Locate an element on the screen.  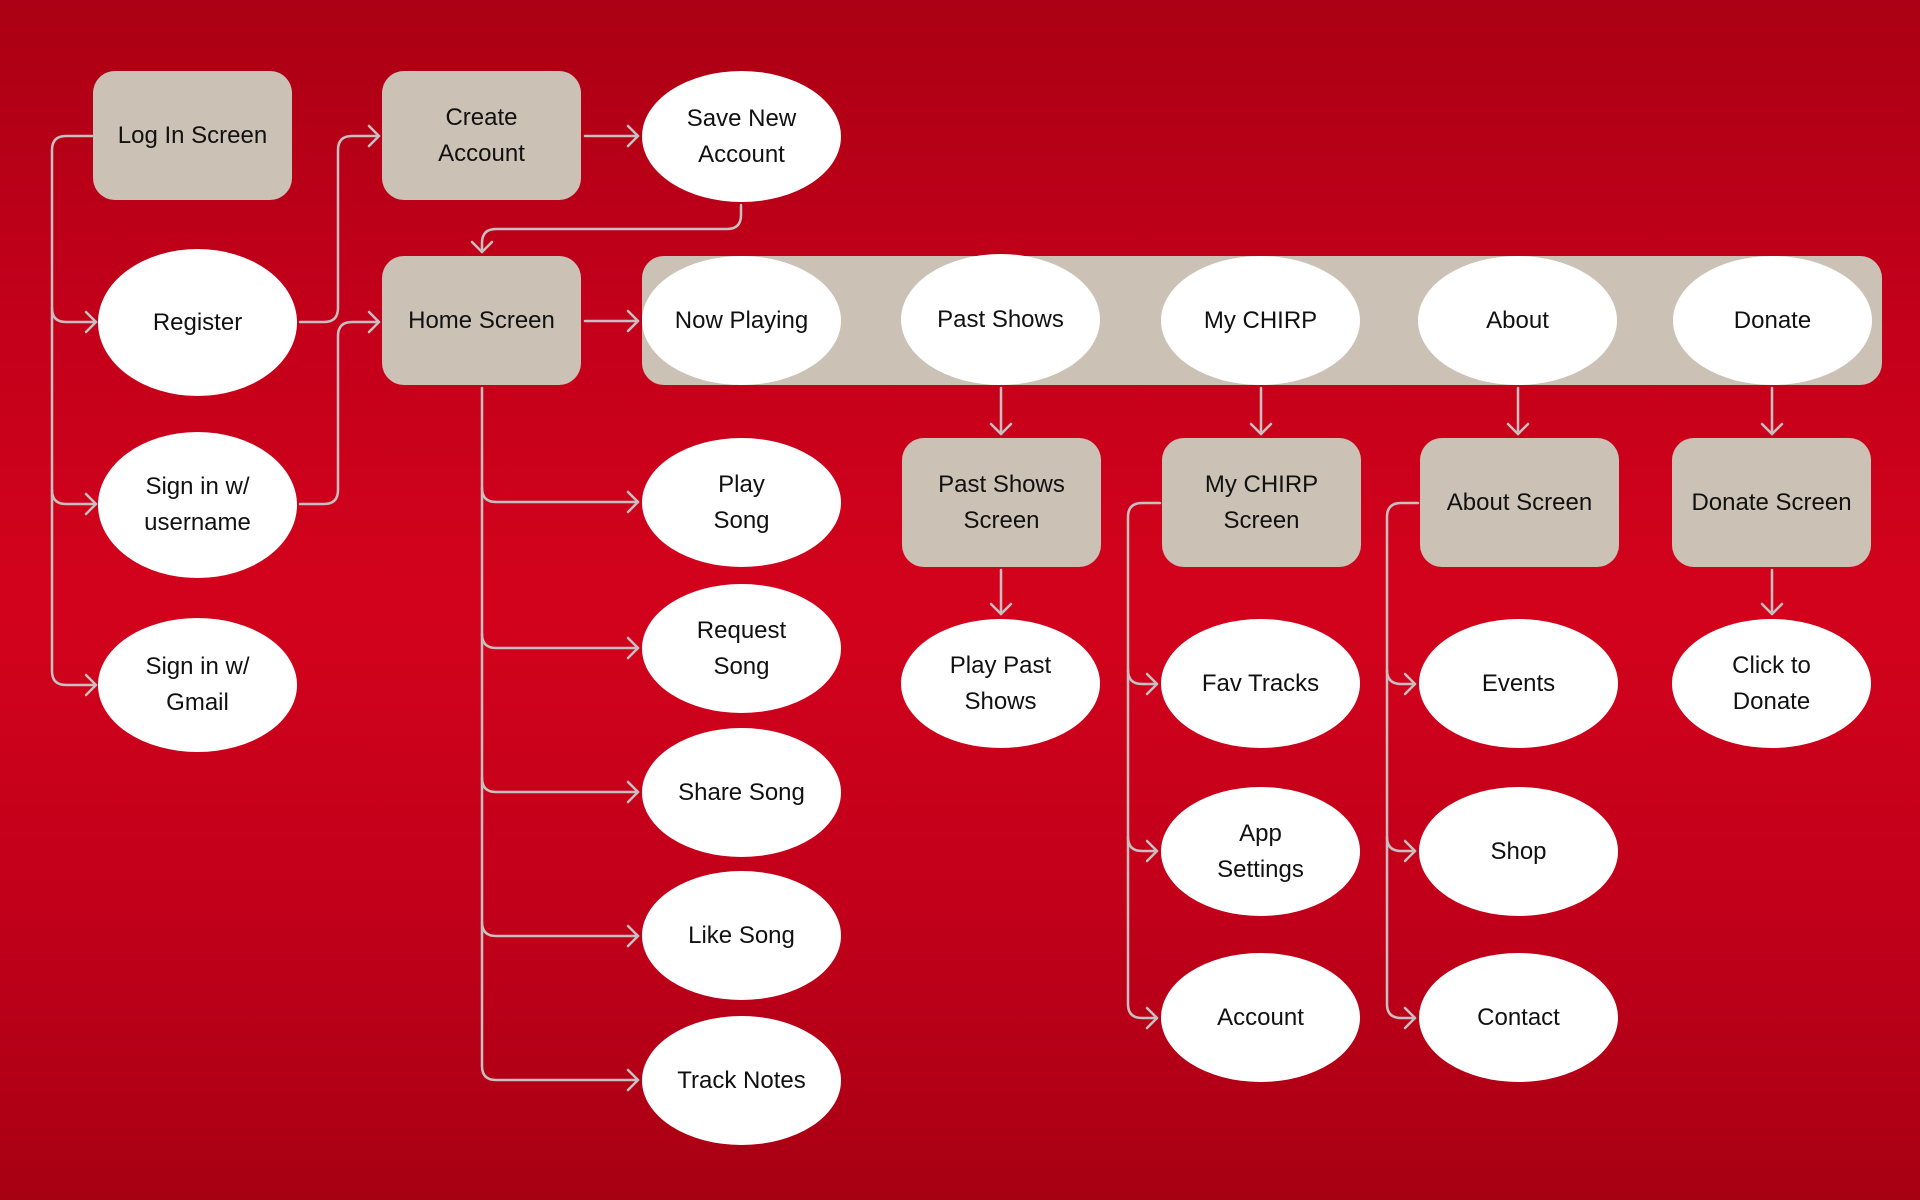
node-register: Register is located at coordinates (197, 322).